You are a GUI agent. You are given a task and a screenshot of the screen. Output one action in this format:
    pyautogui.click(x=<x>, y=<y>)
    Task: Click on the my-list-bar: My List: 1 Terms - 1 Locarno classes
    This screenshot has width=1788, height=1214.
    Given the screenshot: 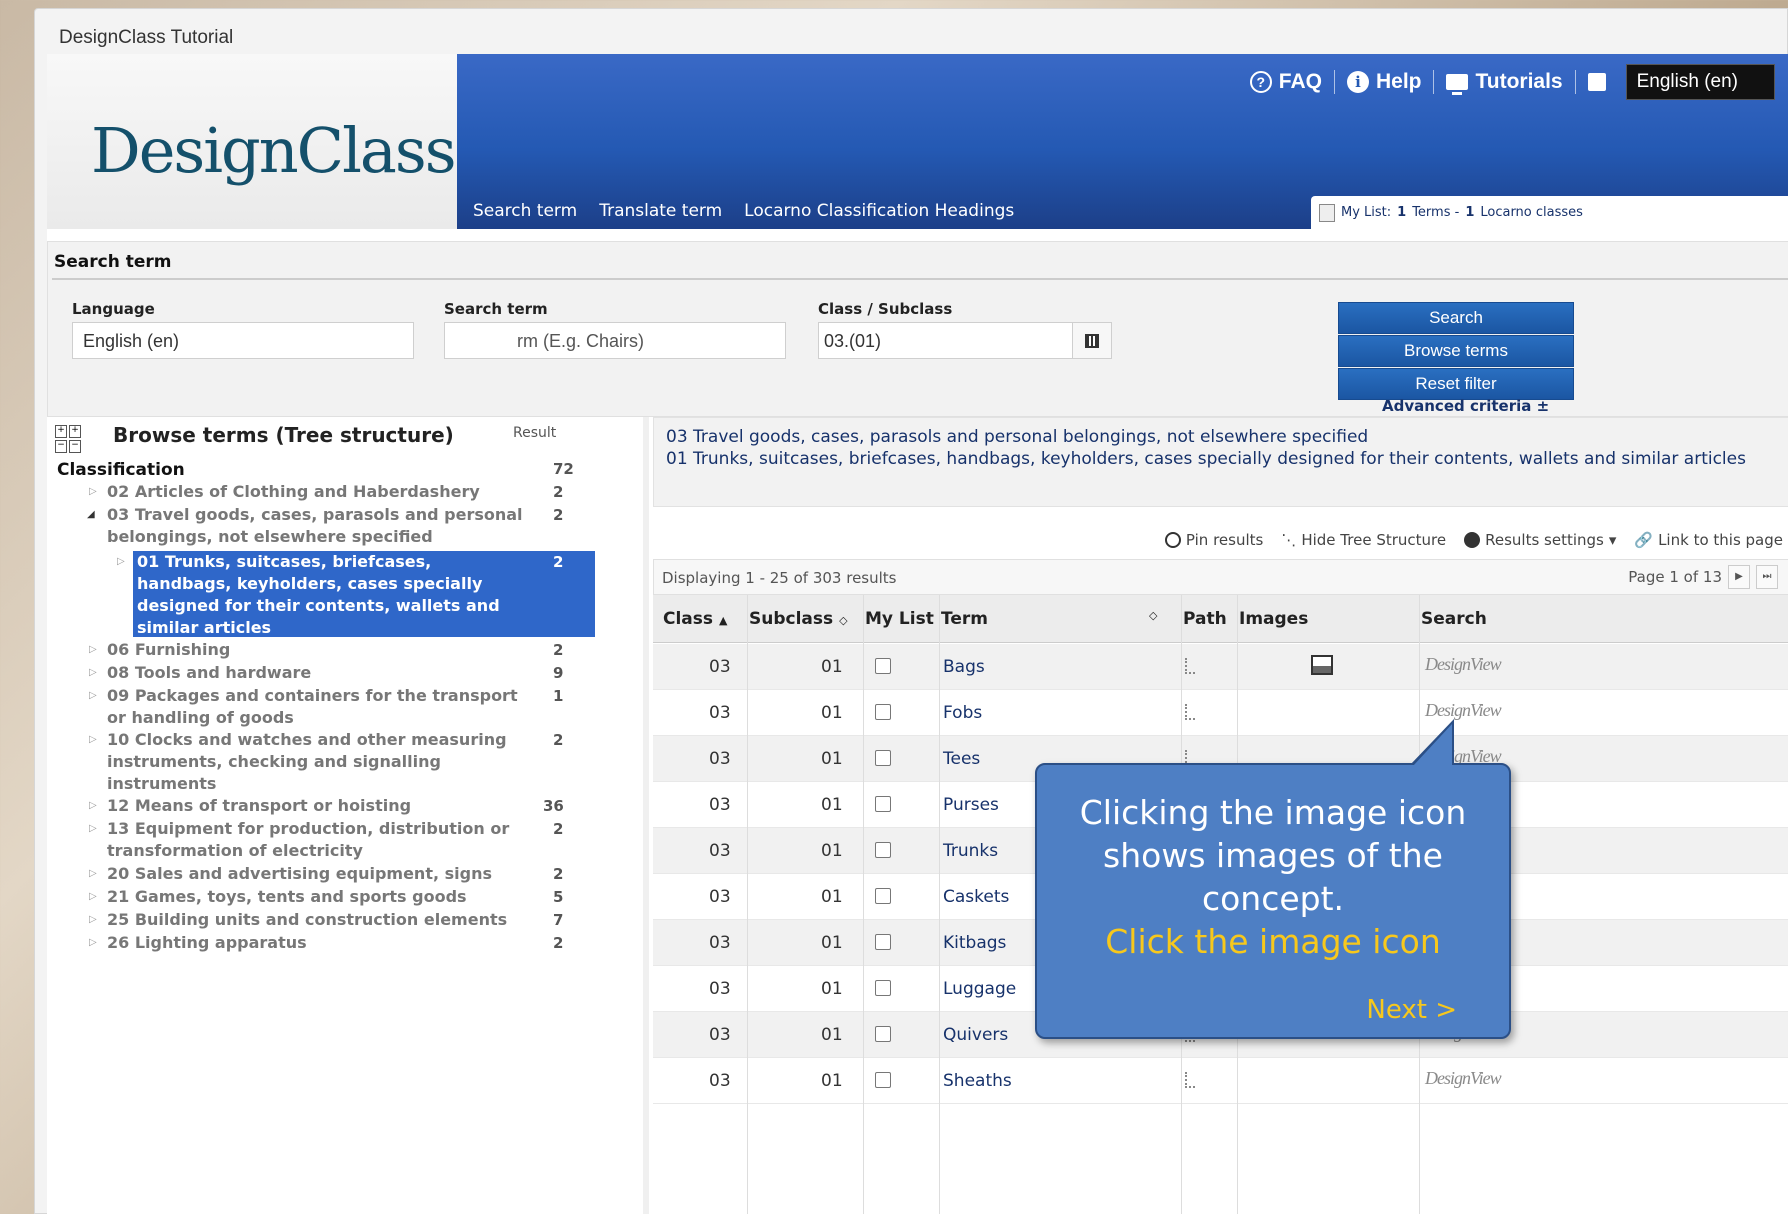 What is the action you would take?
    pyautogui.click(x=1549, y=212)
    